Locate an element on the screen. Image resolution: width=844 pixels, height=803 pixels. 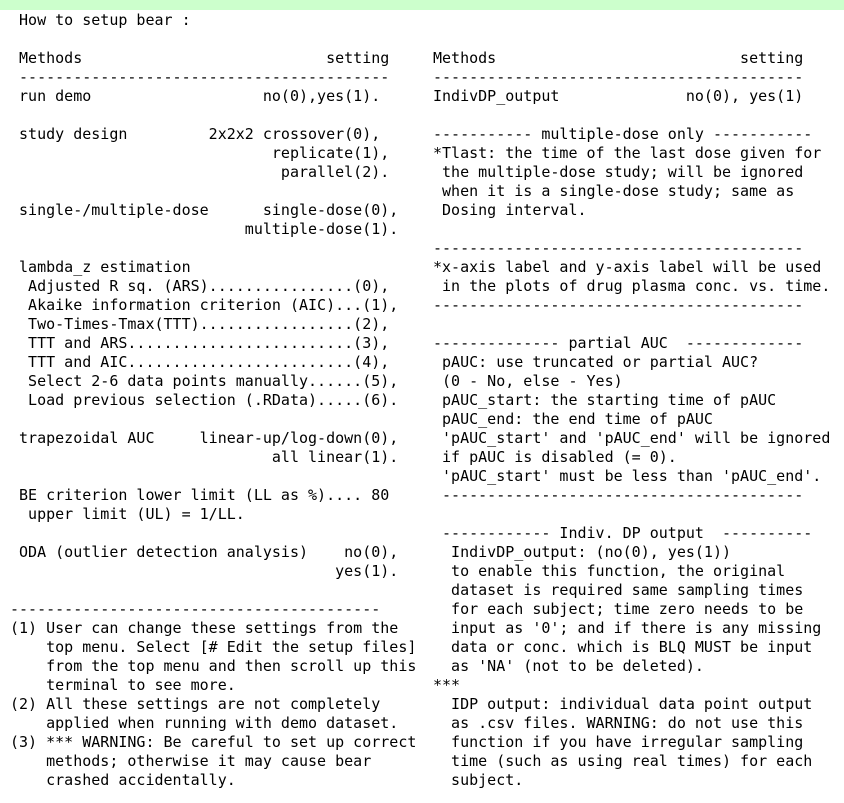
left-pane-line: Two-Times-Tmax(TTT).................(2), is located at coordinates (200, 324).